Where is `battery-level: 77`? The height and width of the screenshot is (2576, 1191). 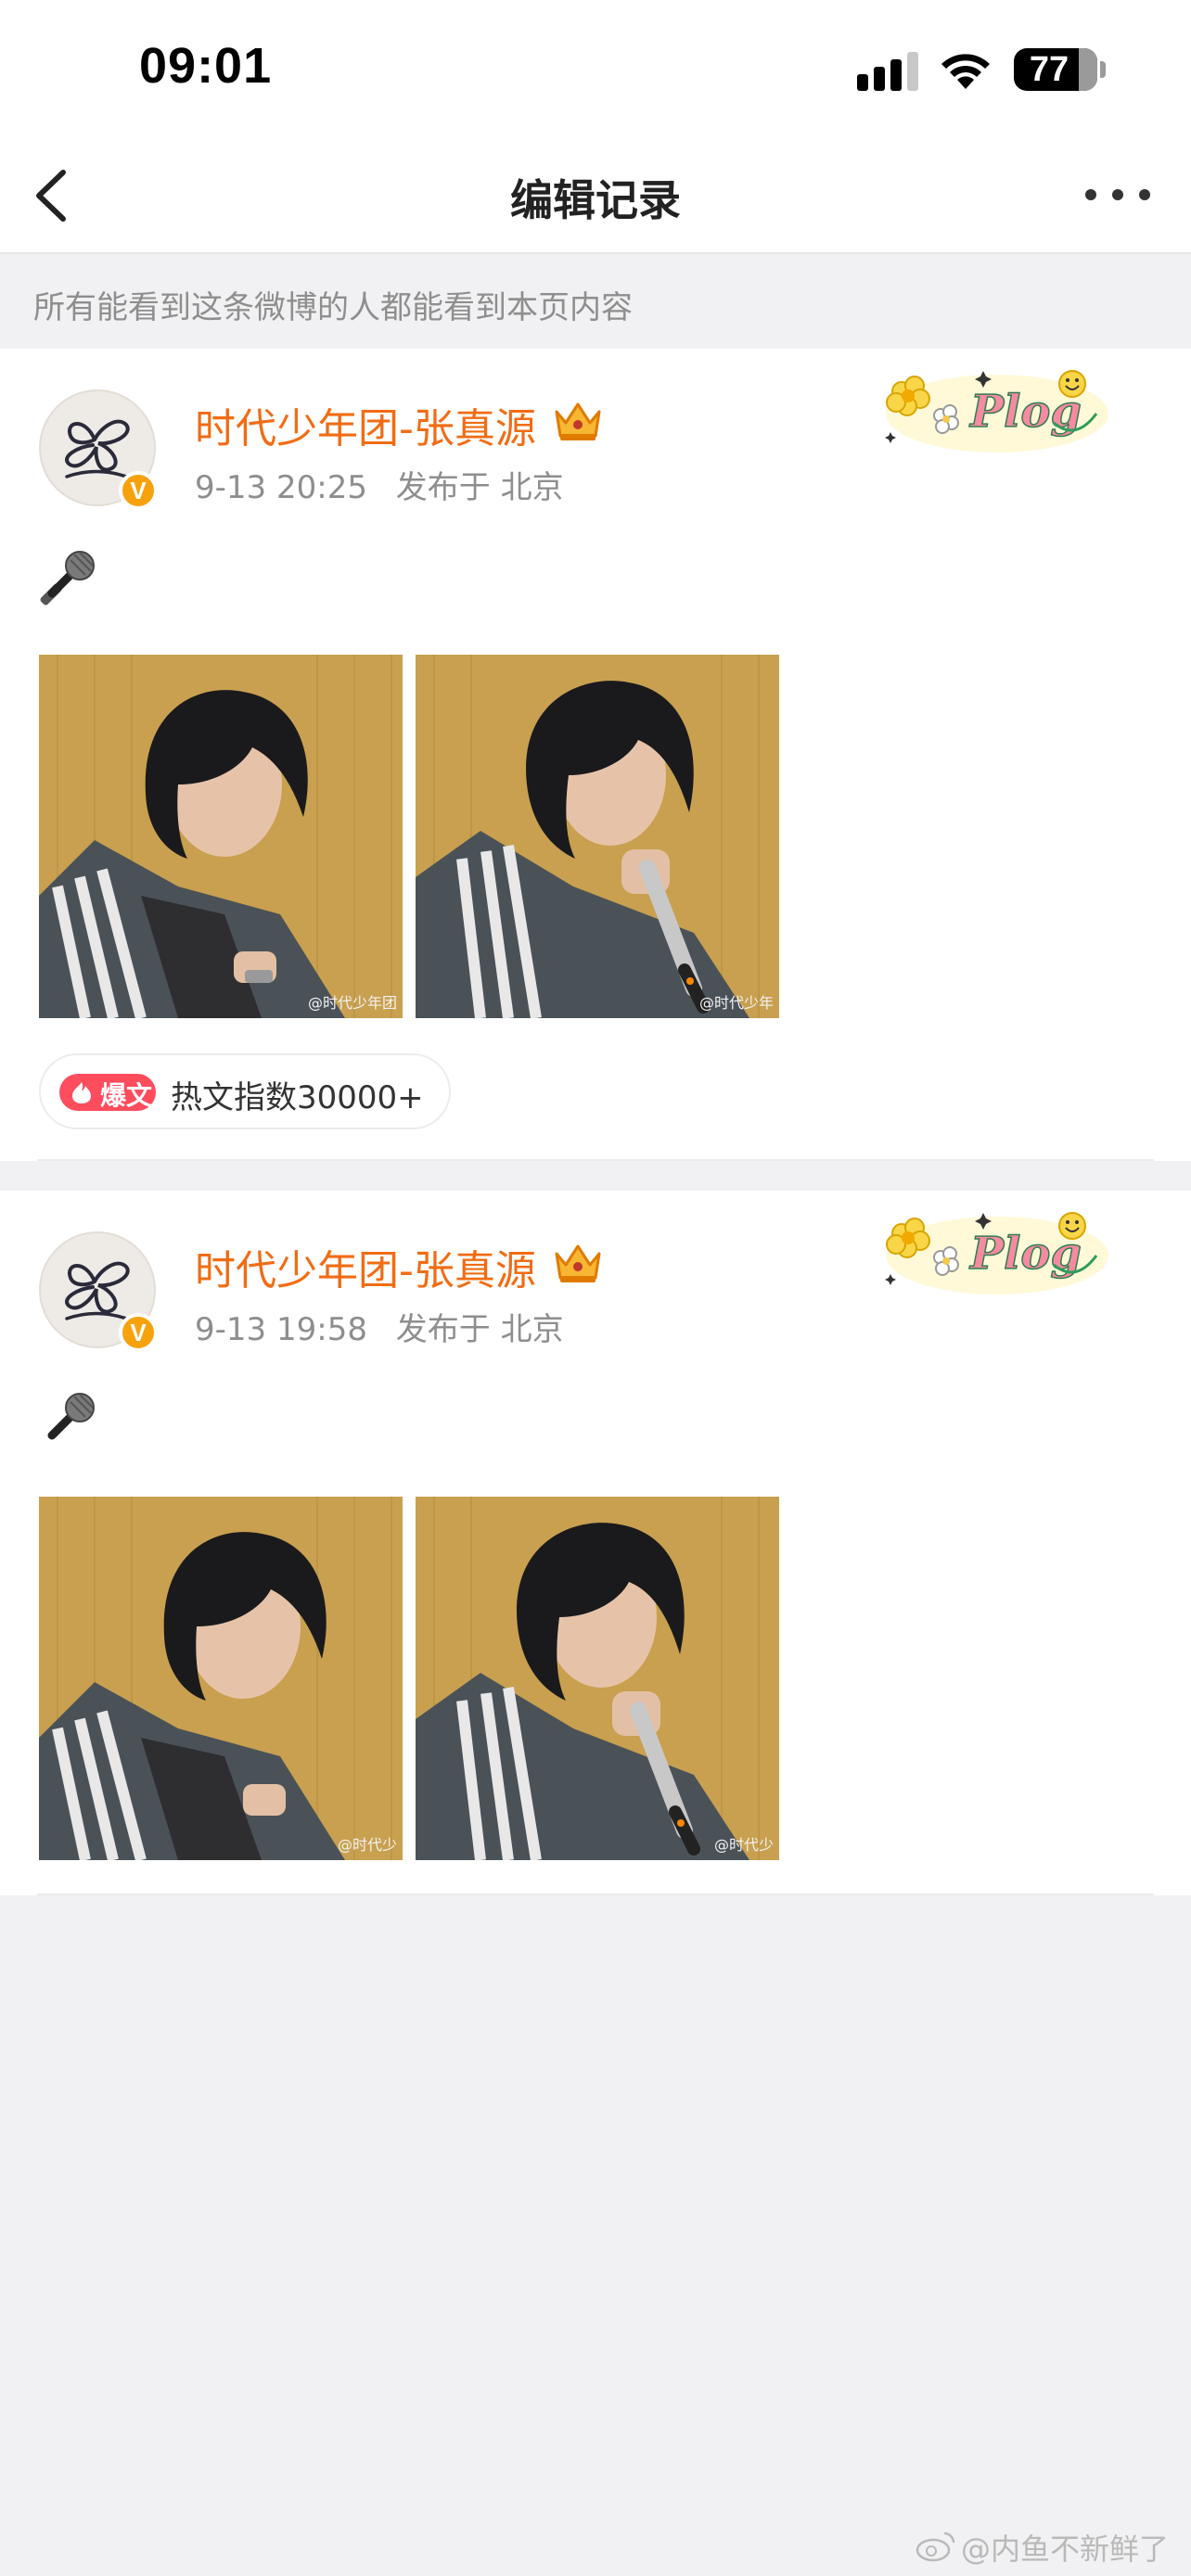 battery-level: 77 is located at coordinates (1049, 69).